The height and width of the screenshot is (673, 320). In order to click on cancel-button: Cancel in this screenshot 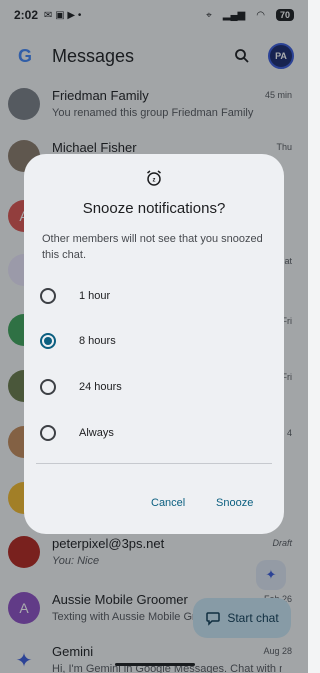, I will do `click(168, 503)`.